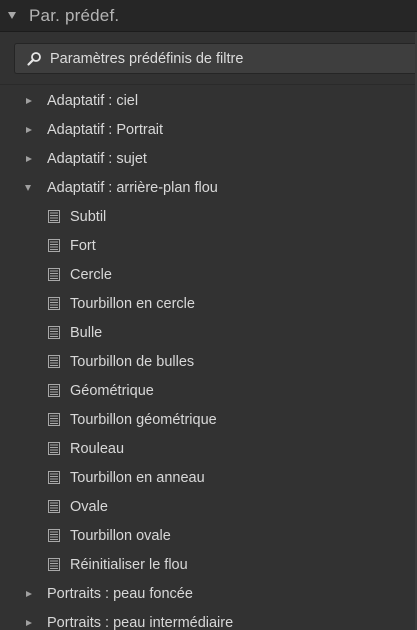  Describe the element at coordinates (97, 448) in the screenshot. I see `preset-label: Rouleau` at that location.